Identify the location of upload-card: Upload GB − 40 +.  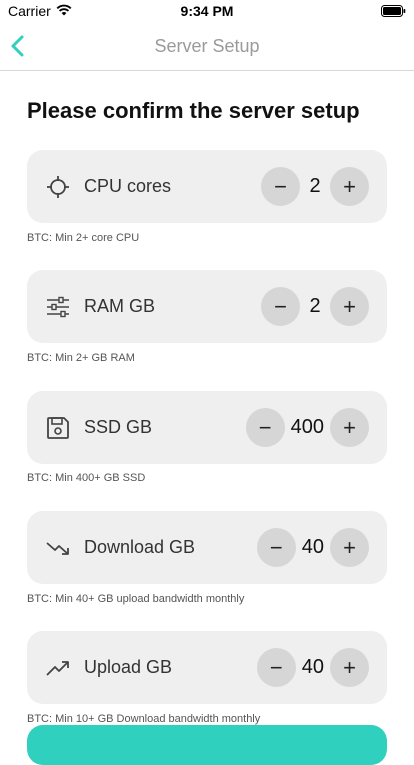
(207, 667).